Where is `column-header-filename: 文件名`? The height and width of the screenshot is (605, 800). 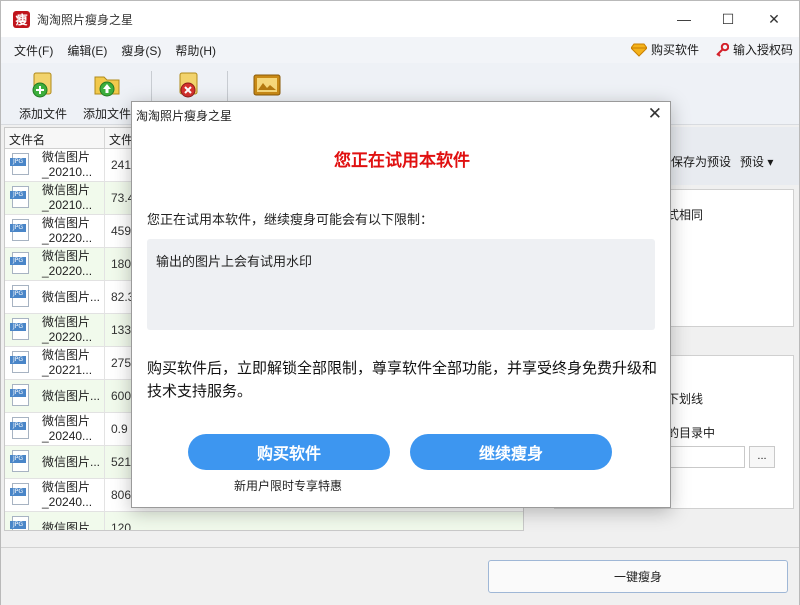
column-header-filename: 文件名 is located at coordinates (55, 138).